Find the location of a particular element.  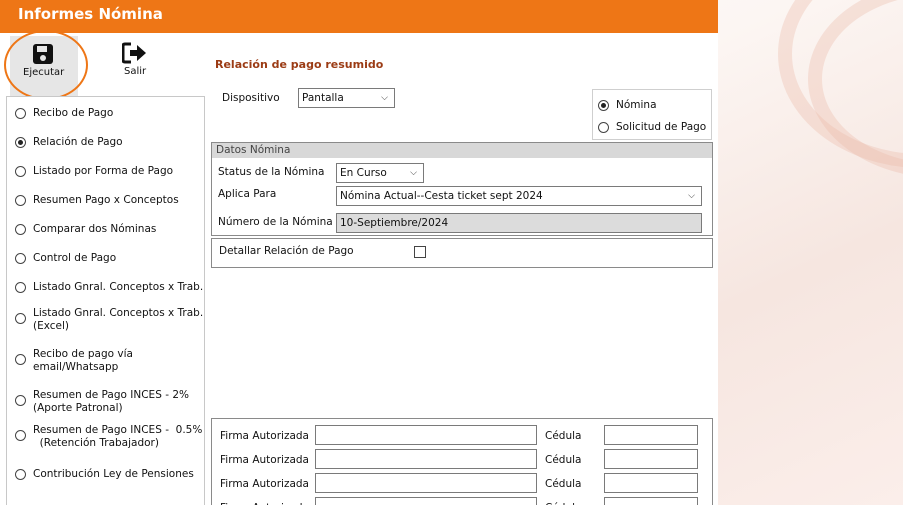

detail-group: Detallar Relación de Pago is located at coordinates (462, 253).